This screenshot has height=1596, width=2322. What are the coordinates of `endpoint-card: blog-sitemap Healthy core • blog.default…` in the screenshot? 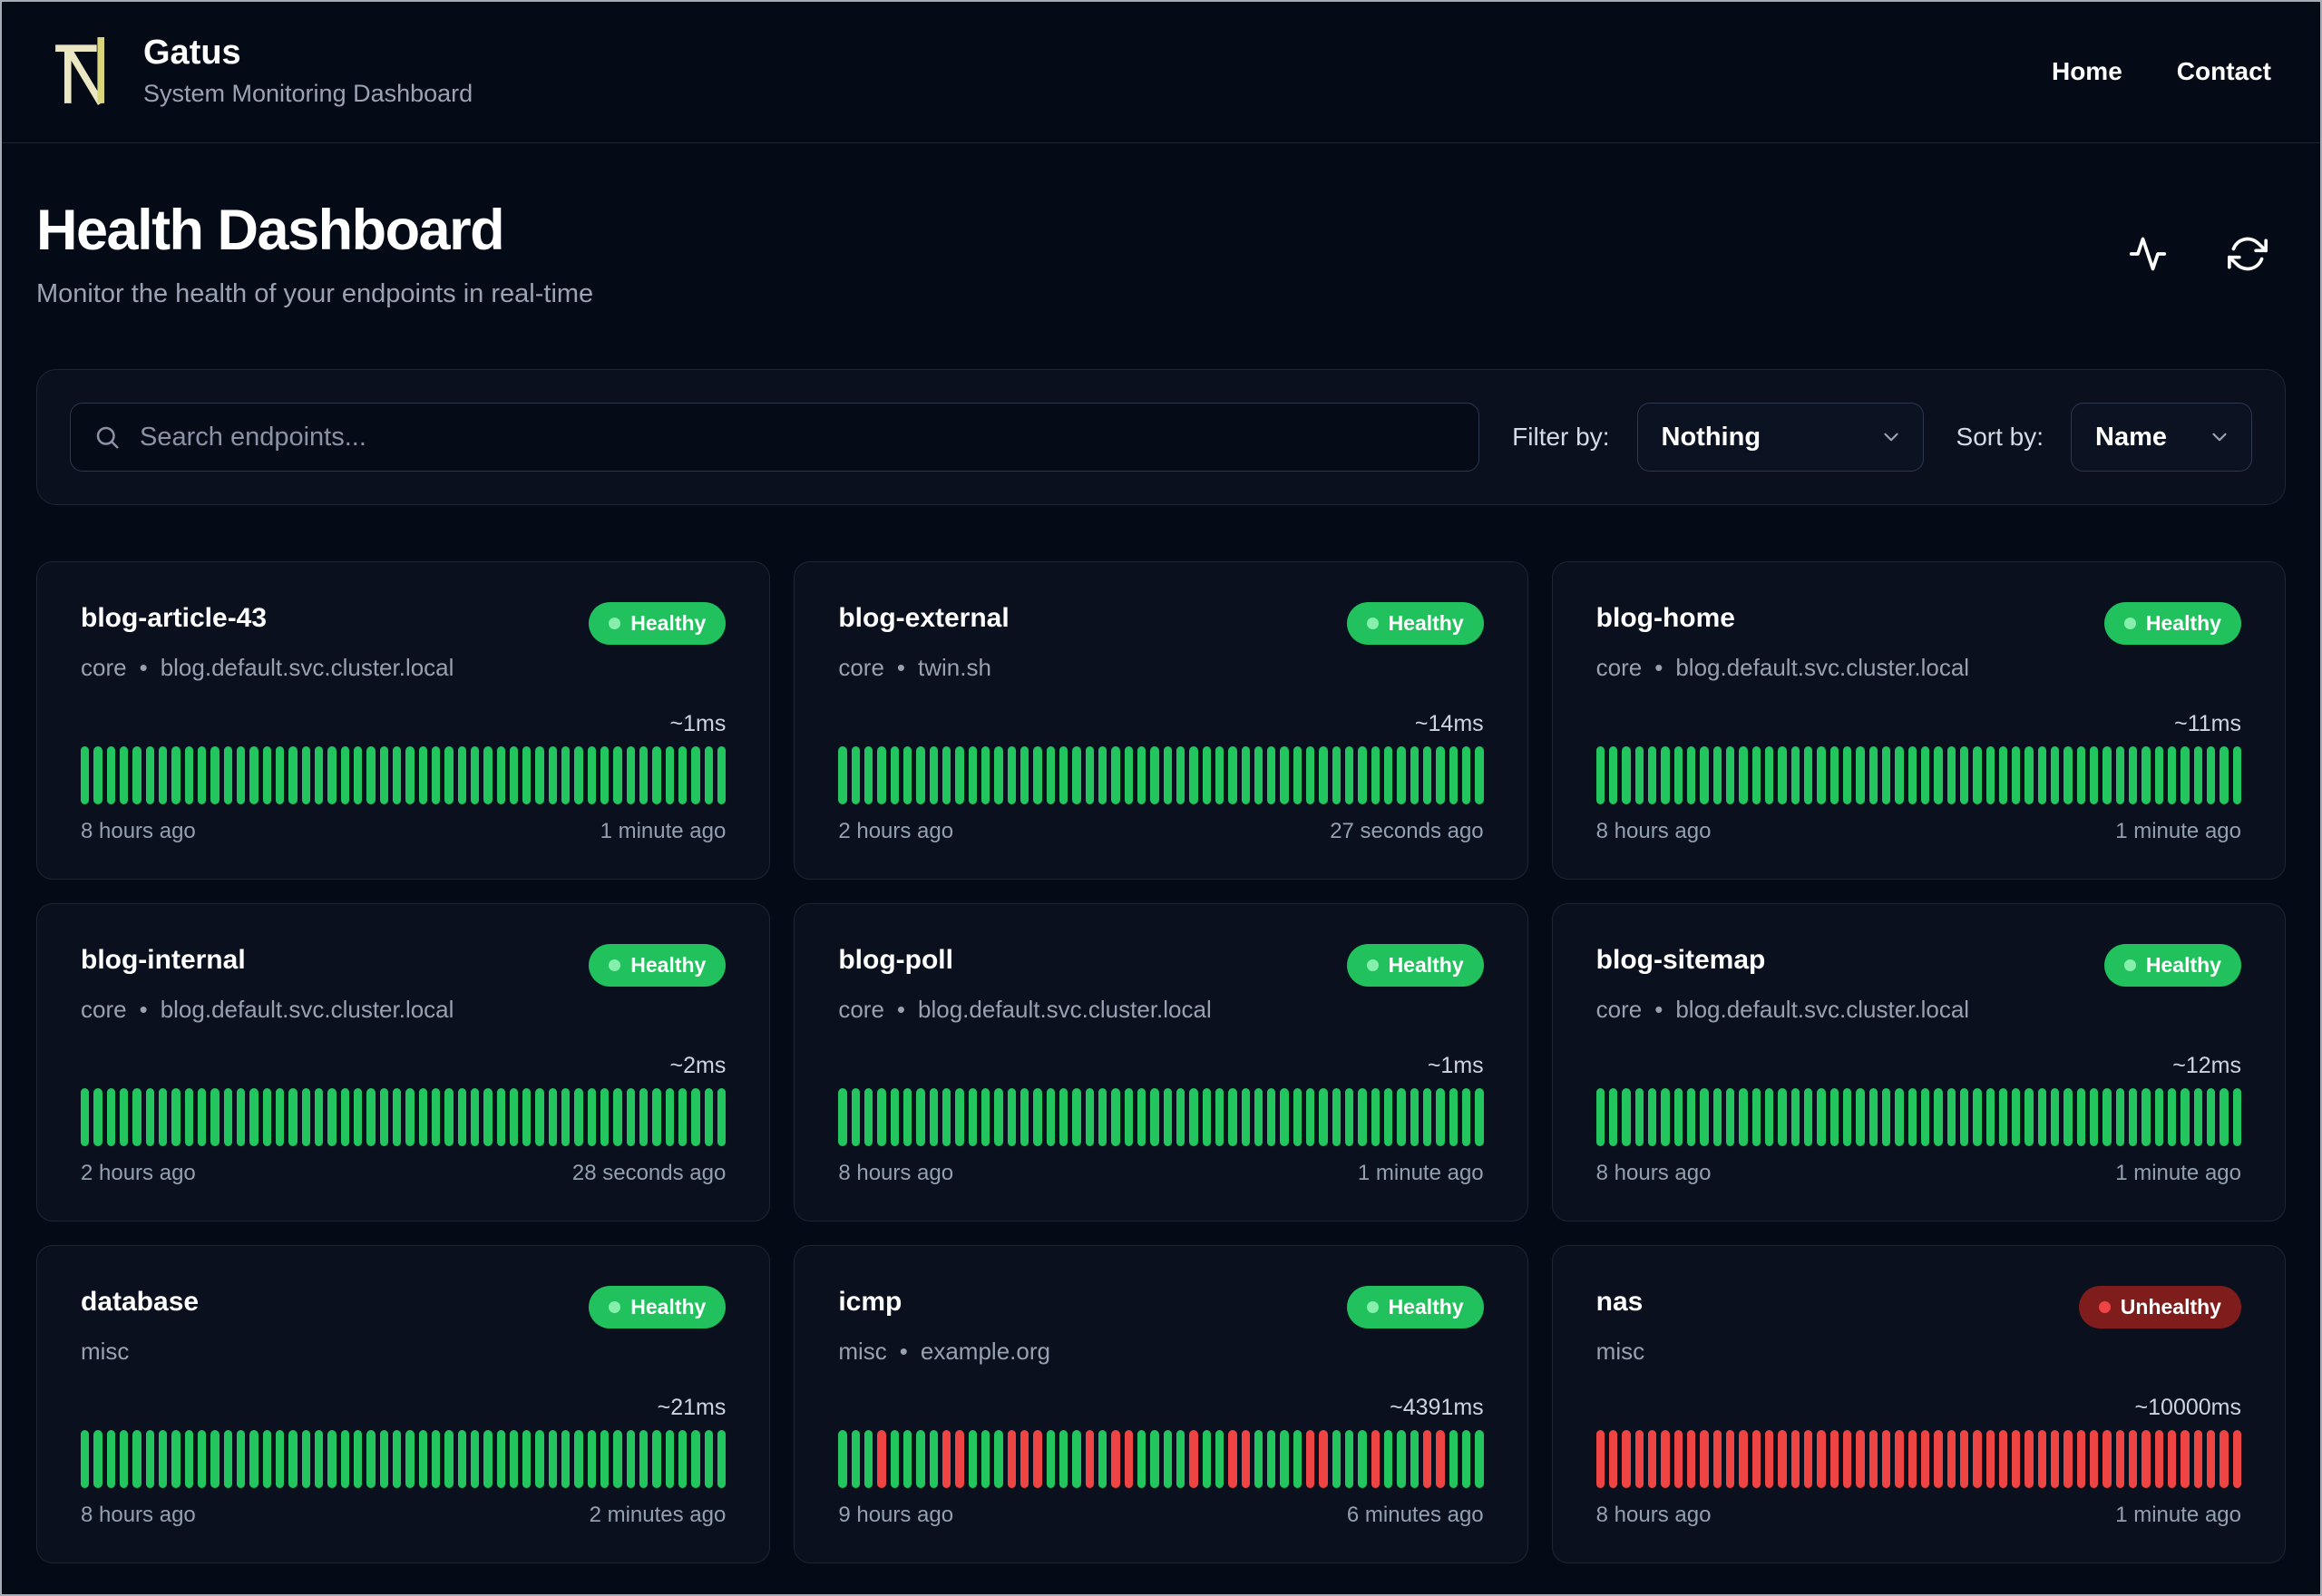 It's located at (1918, 1062).